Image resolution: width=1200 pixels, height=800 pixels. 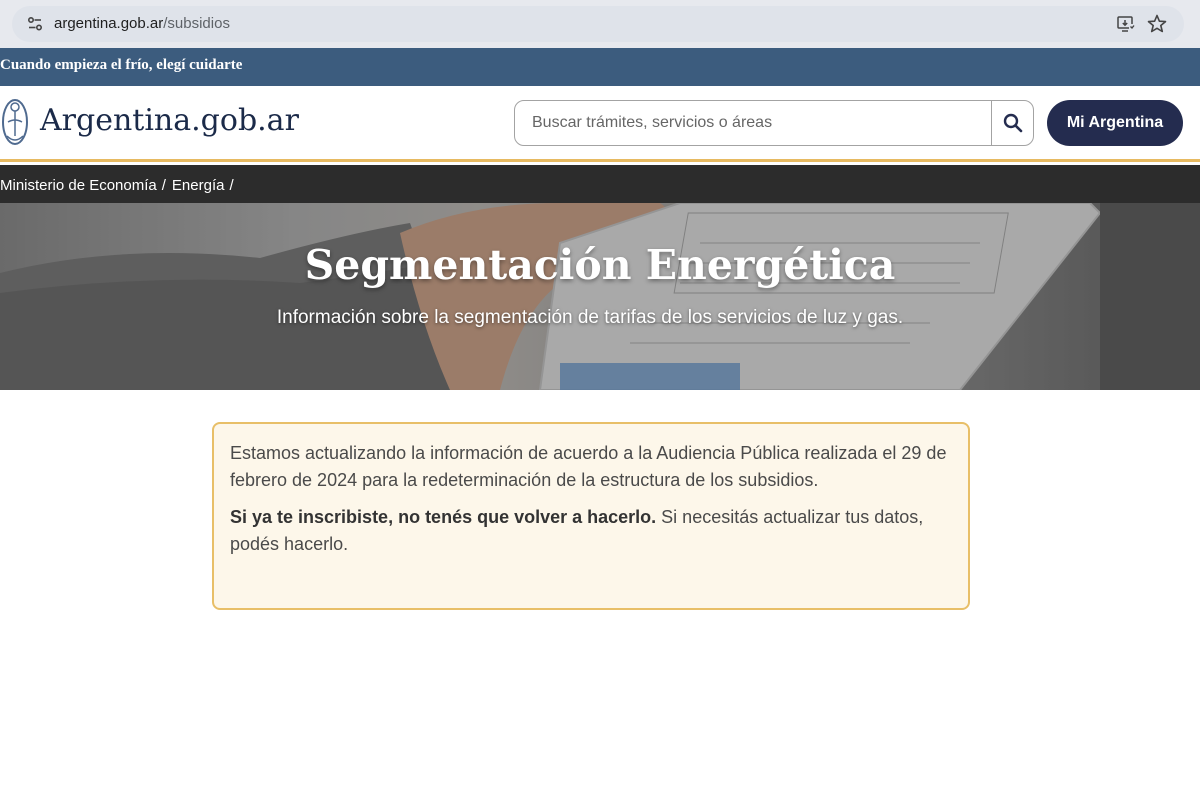 What do you see at coordinates (198, 185) in the screenshot?
I see `breadcrumb-item-energia: Energía` at bounding box center [198, 185].